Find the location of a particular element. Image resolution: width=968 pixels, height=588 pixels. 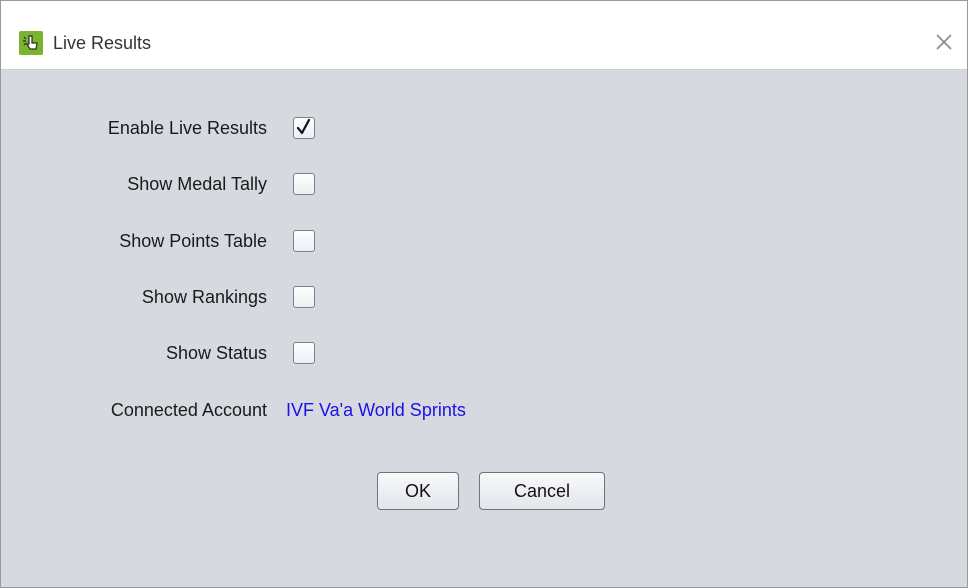

cancel-button: Cancel is located at coordinates (542, 491).